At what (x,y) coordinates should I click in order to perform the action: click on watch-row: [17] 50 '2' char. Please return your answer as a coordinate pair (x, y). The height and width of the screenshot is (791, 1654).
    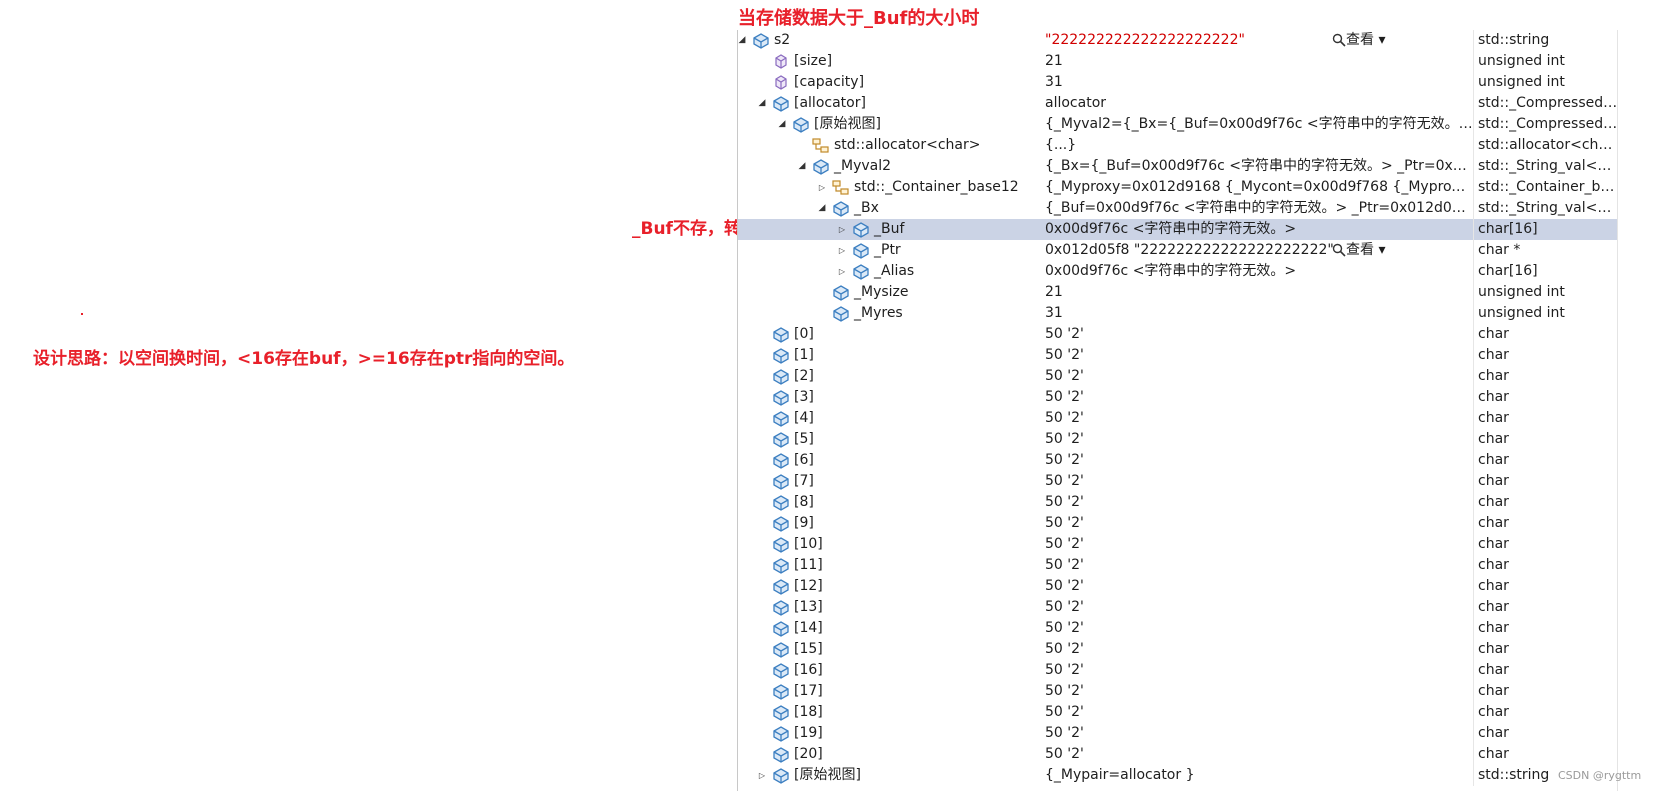
    Looking at the image, I should click on (1178, 691).